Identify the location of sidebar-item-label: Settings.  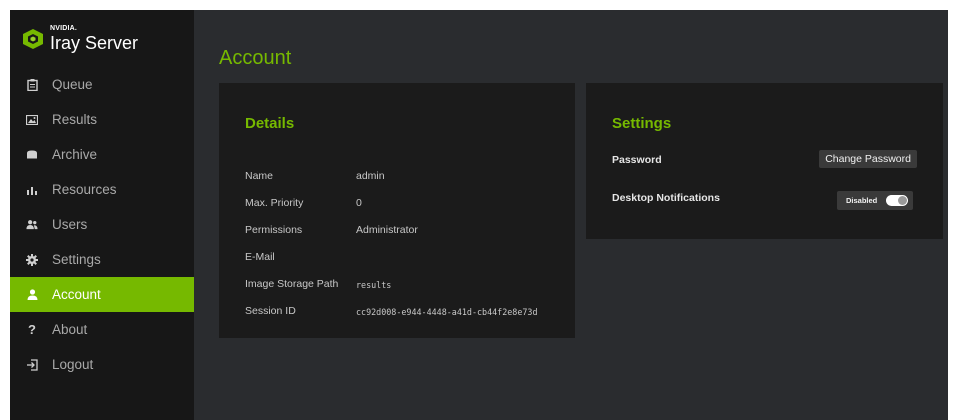
(76, 259).